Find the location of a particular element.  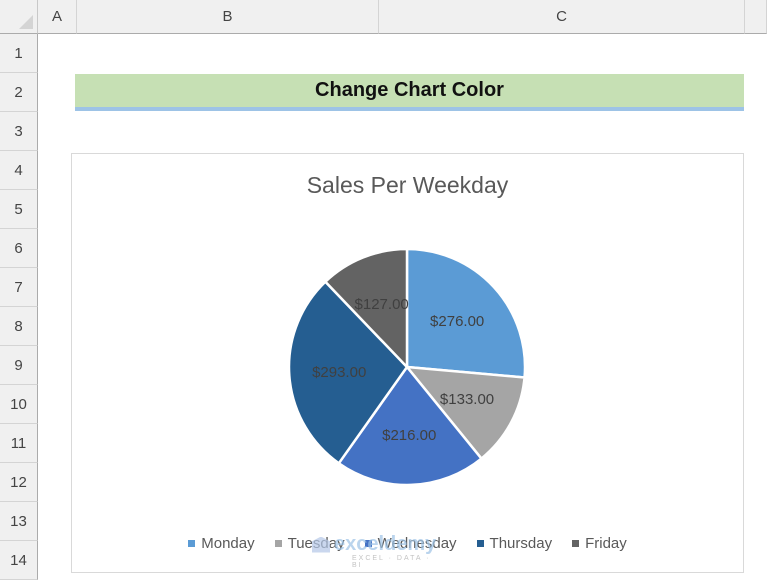

row-header-1: 1 is located at coordinates (19, 53).